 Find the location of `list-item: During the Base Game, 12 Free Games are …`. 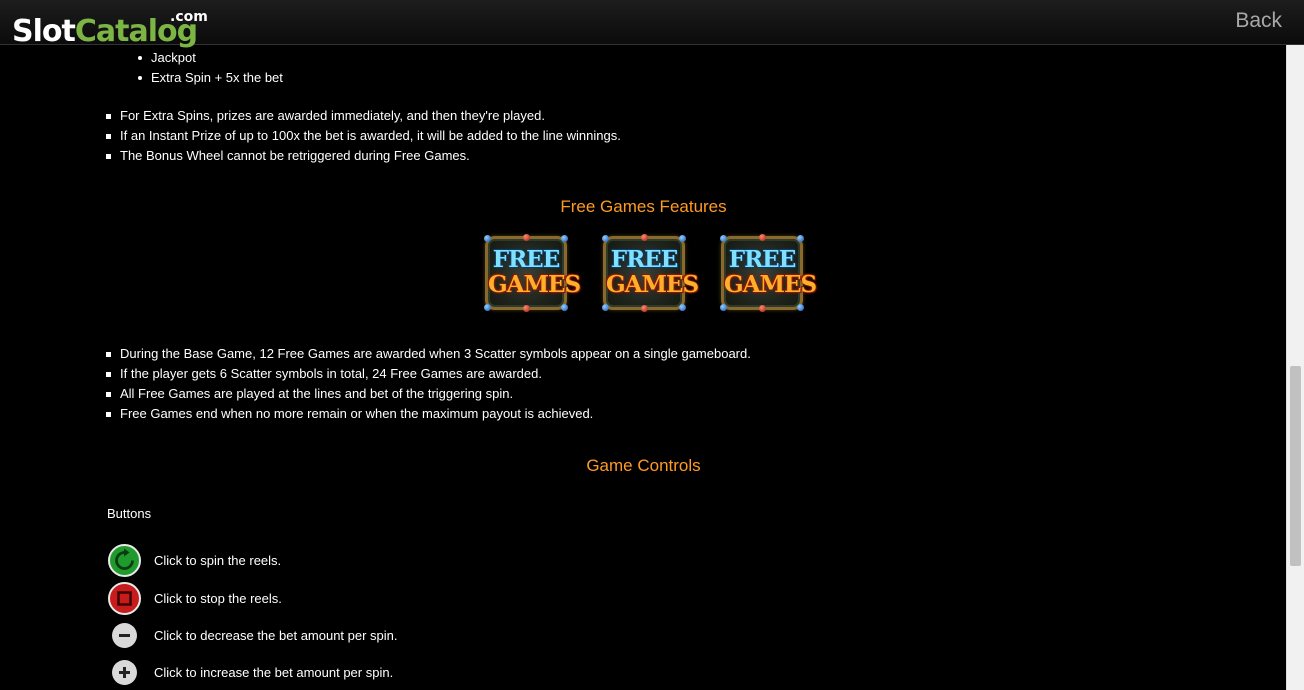

list-item: During the Base Game, 12 Free Games are … is located at coordinates (428, 354).